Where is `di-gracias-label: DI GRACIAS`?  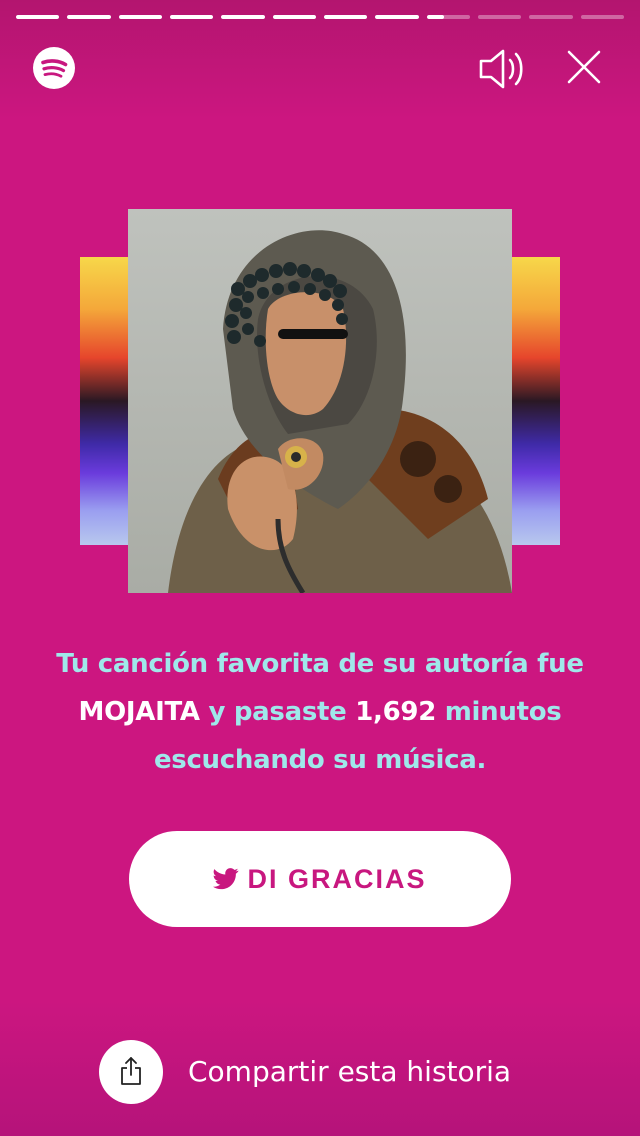
di-gracias-label: DI GRACIAS is located at coordinates (337, 878).